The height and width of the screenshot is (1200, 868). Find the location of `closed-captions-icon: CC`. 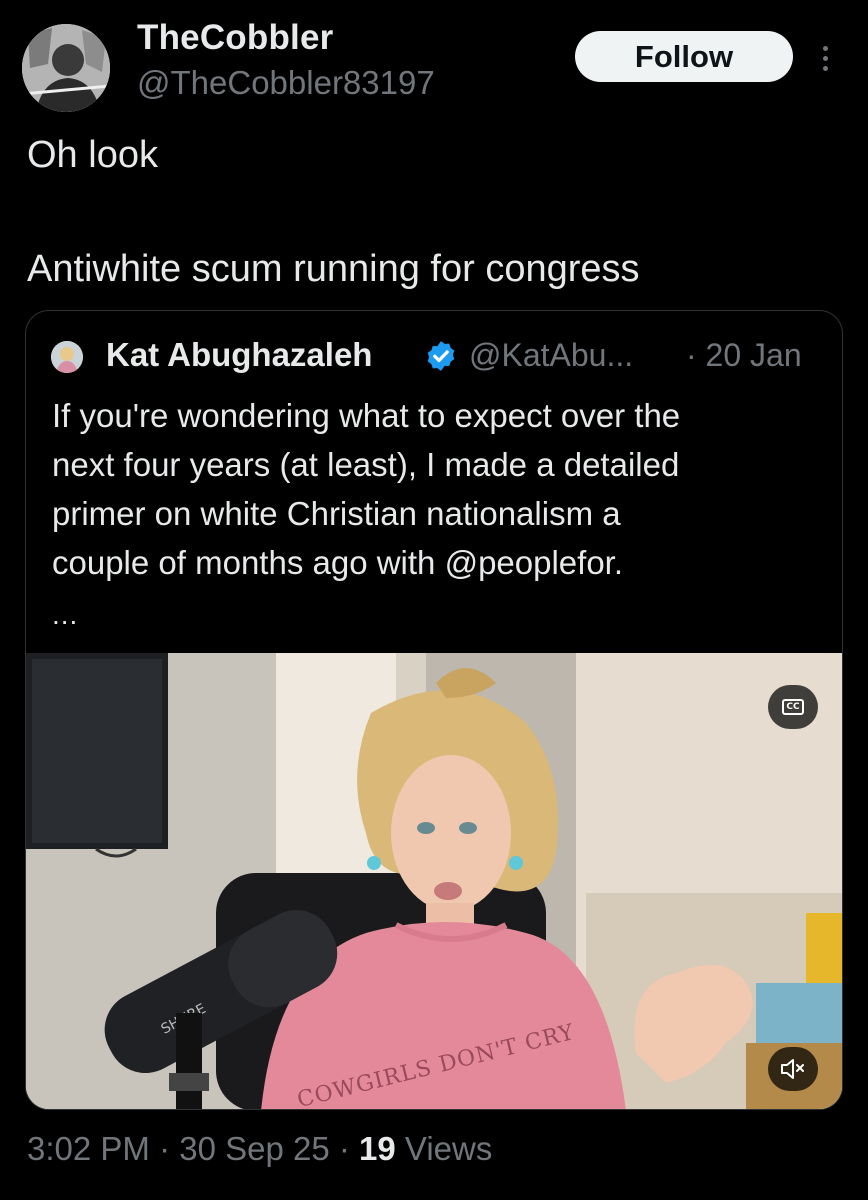

closed-captions-icon: CC is located at coordinates (793, 707).